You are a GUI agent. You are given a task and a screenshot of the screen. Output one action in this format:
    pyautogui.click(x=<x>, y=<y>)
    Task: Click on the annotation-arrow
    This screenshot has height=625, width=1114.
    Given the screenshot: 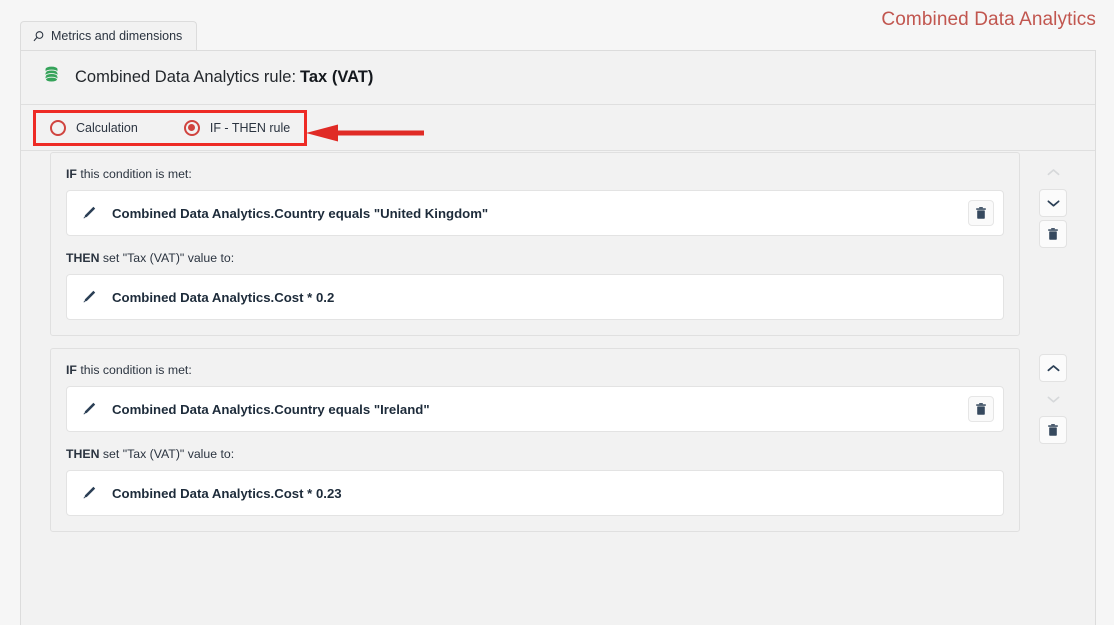 What is the action you would take?
    pyautogui.click(x=366, y=135)
    